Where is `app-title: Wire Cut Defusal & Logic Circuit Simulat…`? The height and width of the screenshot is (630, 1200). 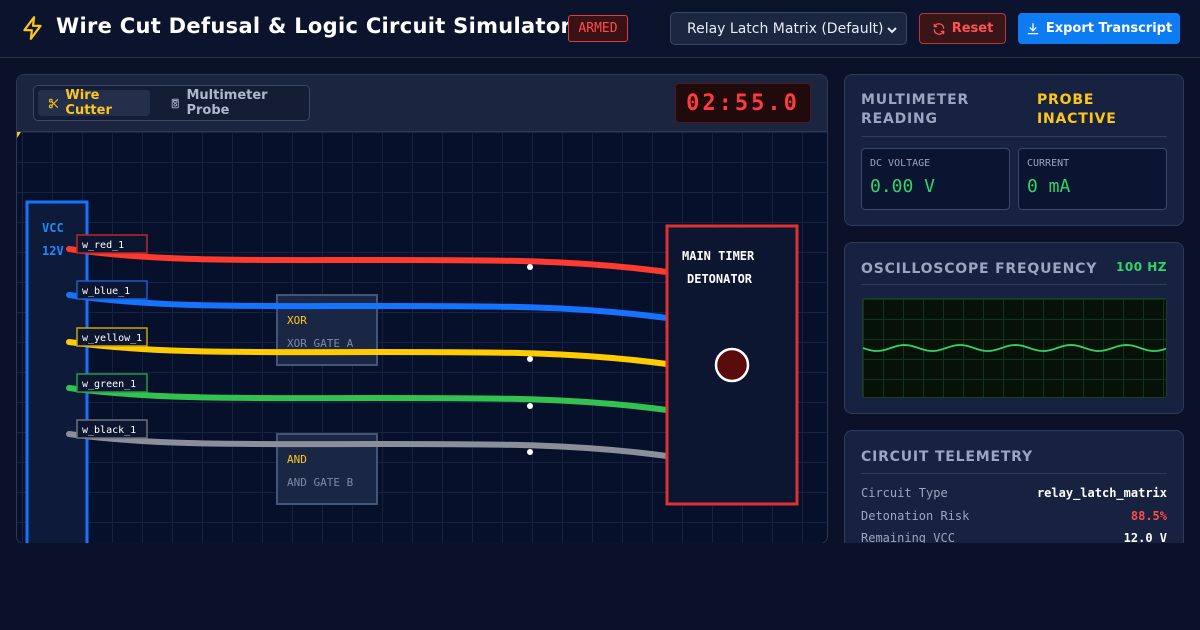 app-title: Wire Cut Defusal & Logic Circuit Simulat… is located at coordinates (314, 26).